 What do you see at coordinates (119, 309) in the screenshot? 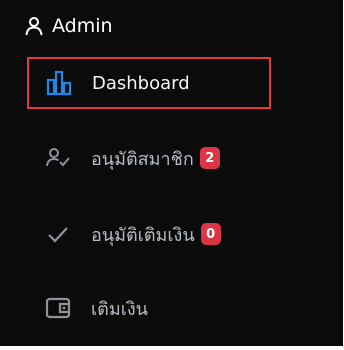
I see `menu-item-label: เติมเงิน` at bounding box center [119, 309].